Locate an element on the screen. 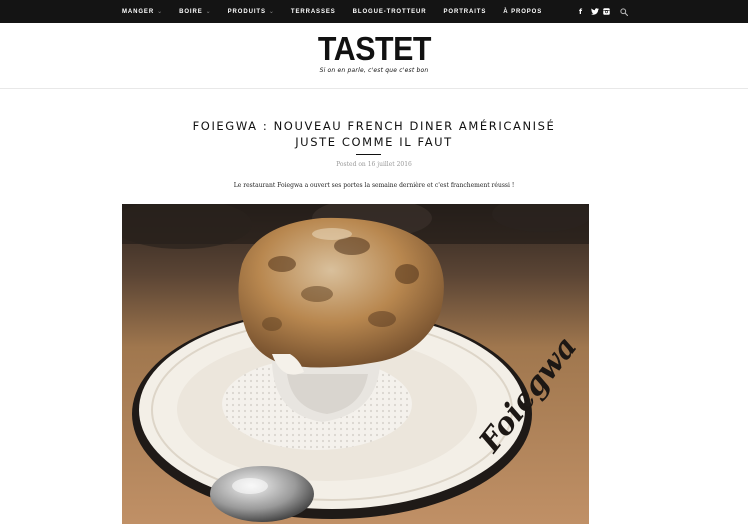  title-divider is located at coordinates (368, 154).